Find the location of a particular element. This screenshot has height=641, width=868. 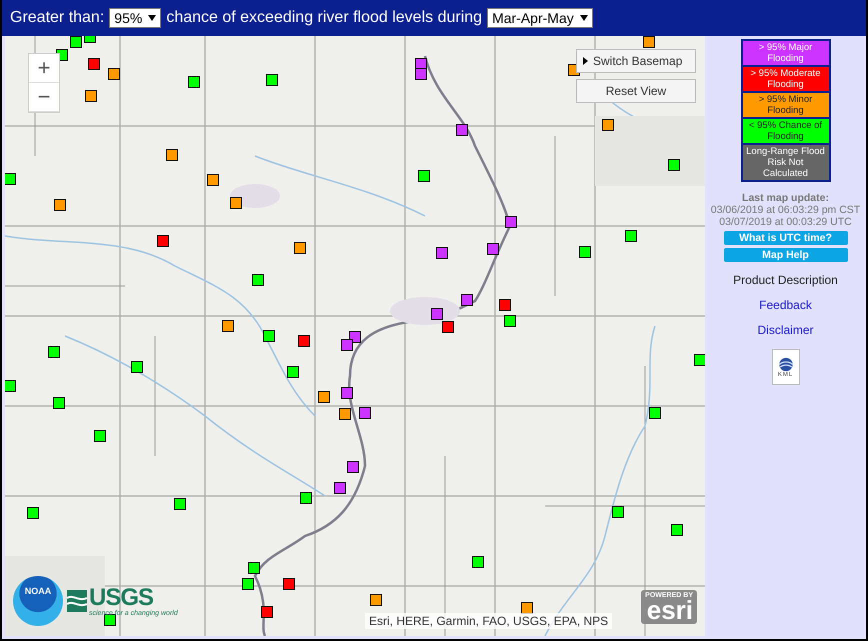

update-time: 03/06/2019 at 06:03:29 pm CST is located at coordinates (785, 210).